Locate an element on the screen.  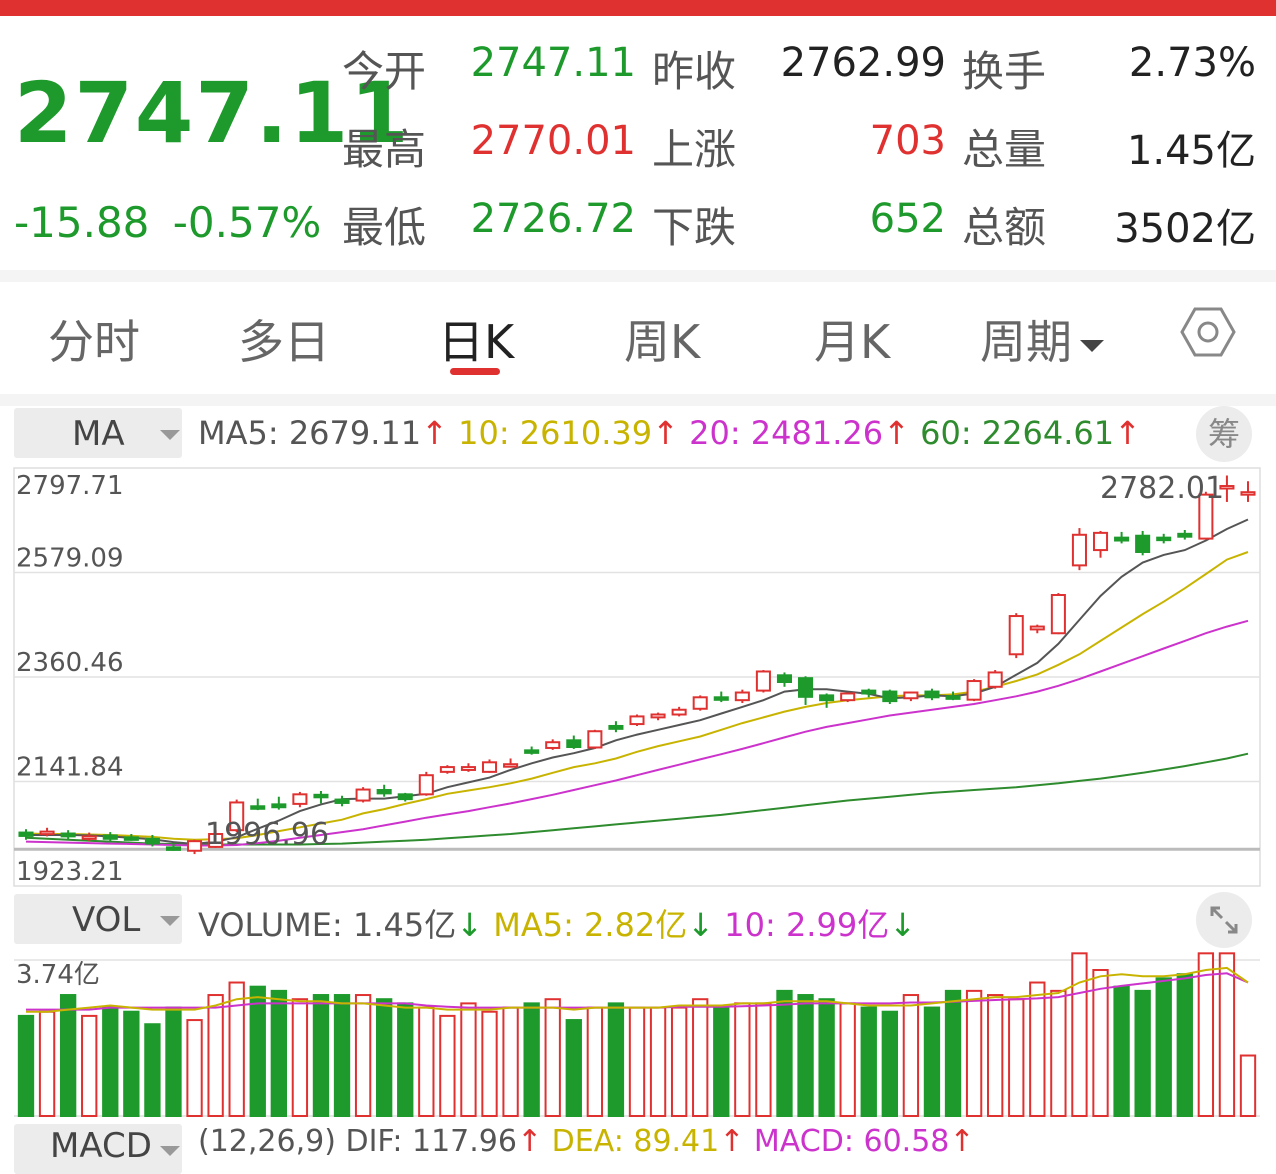
chevron-down-icon is located at coordinates (170, 921).